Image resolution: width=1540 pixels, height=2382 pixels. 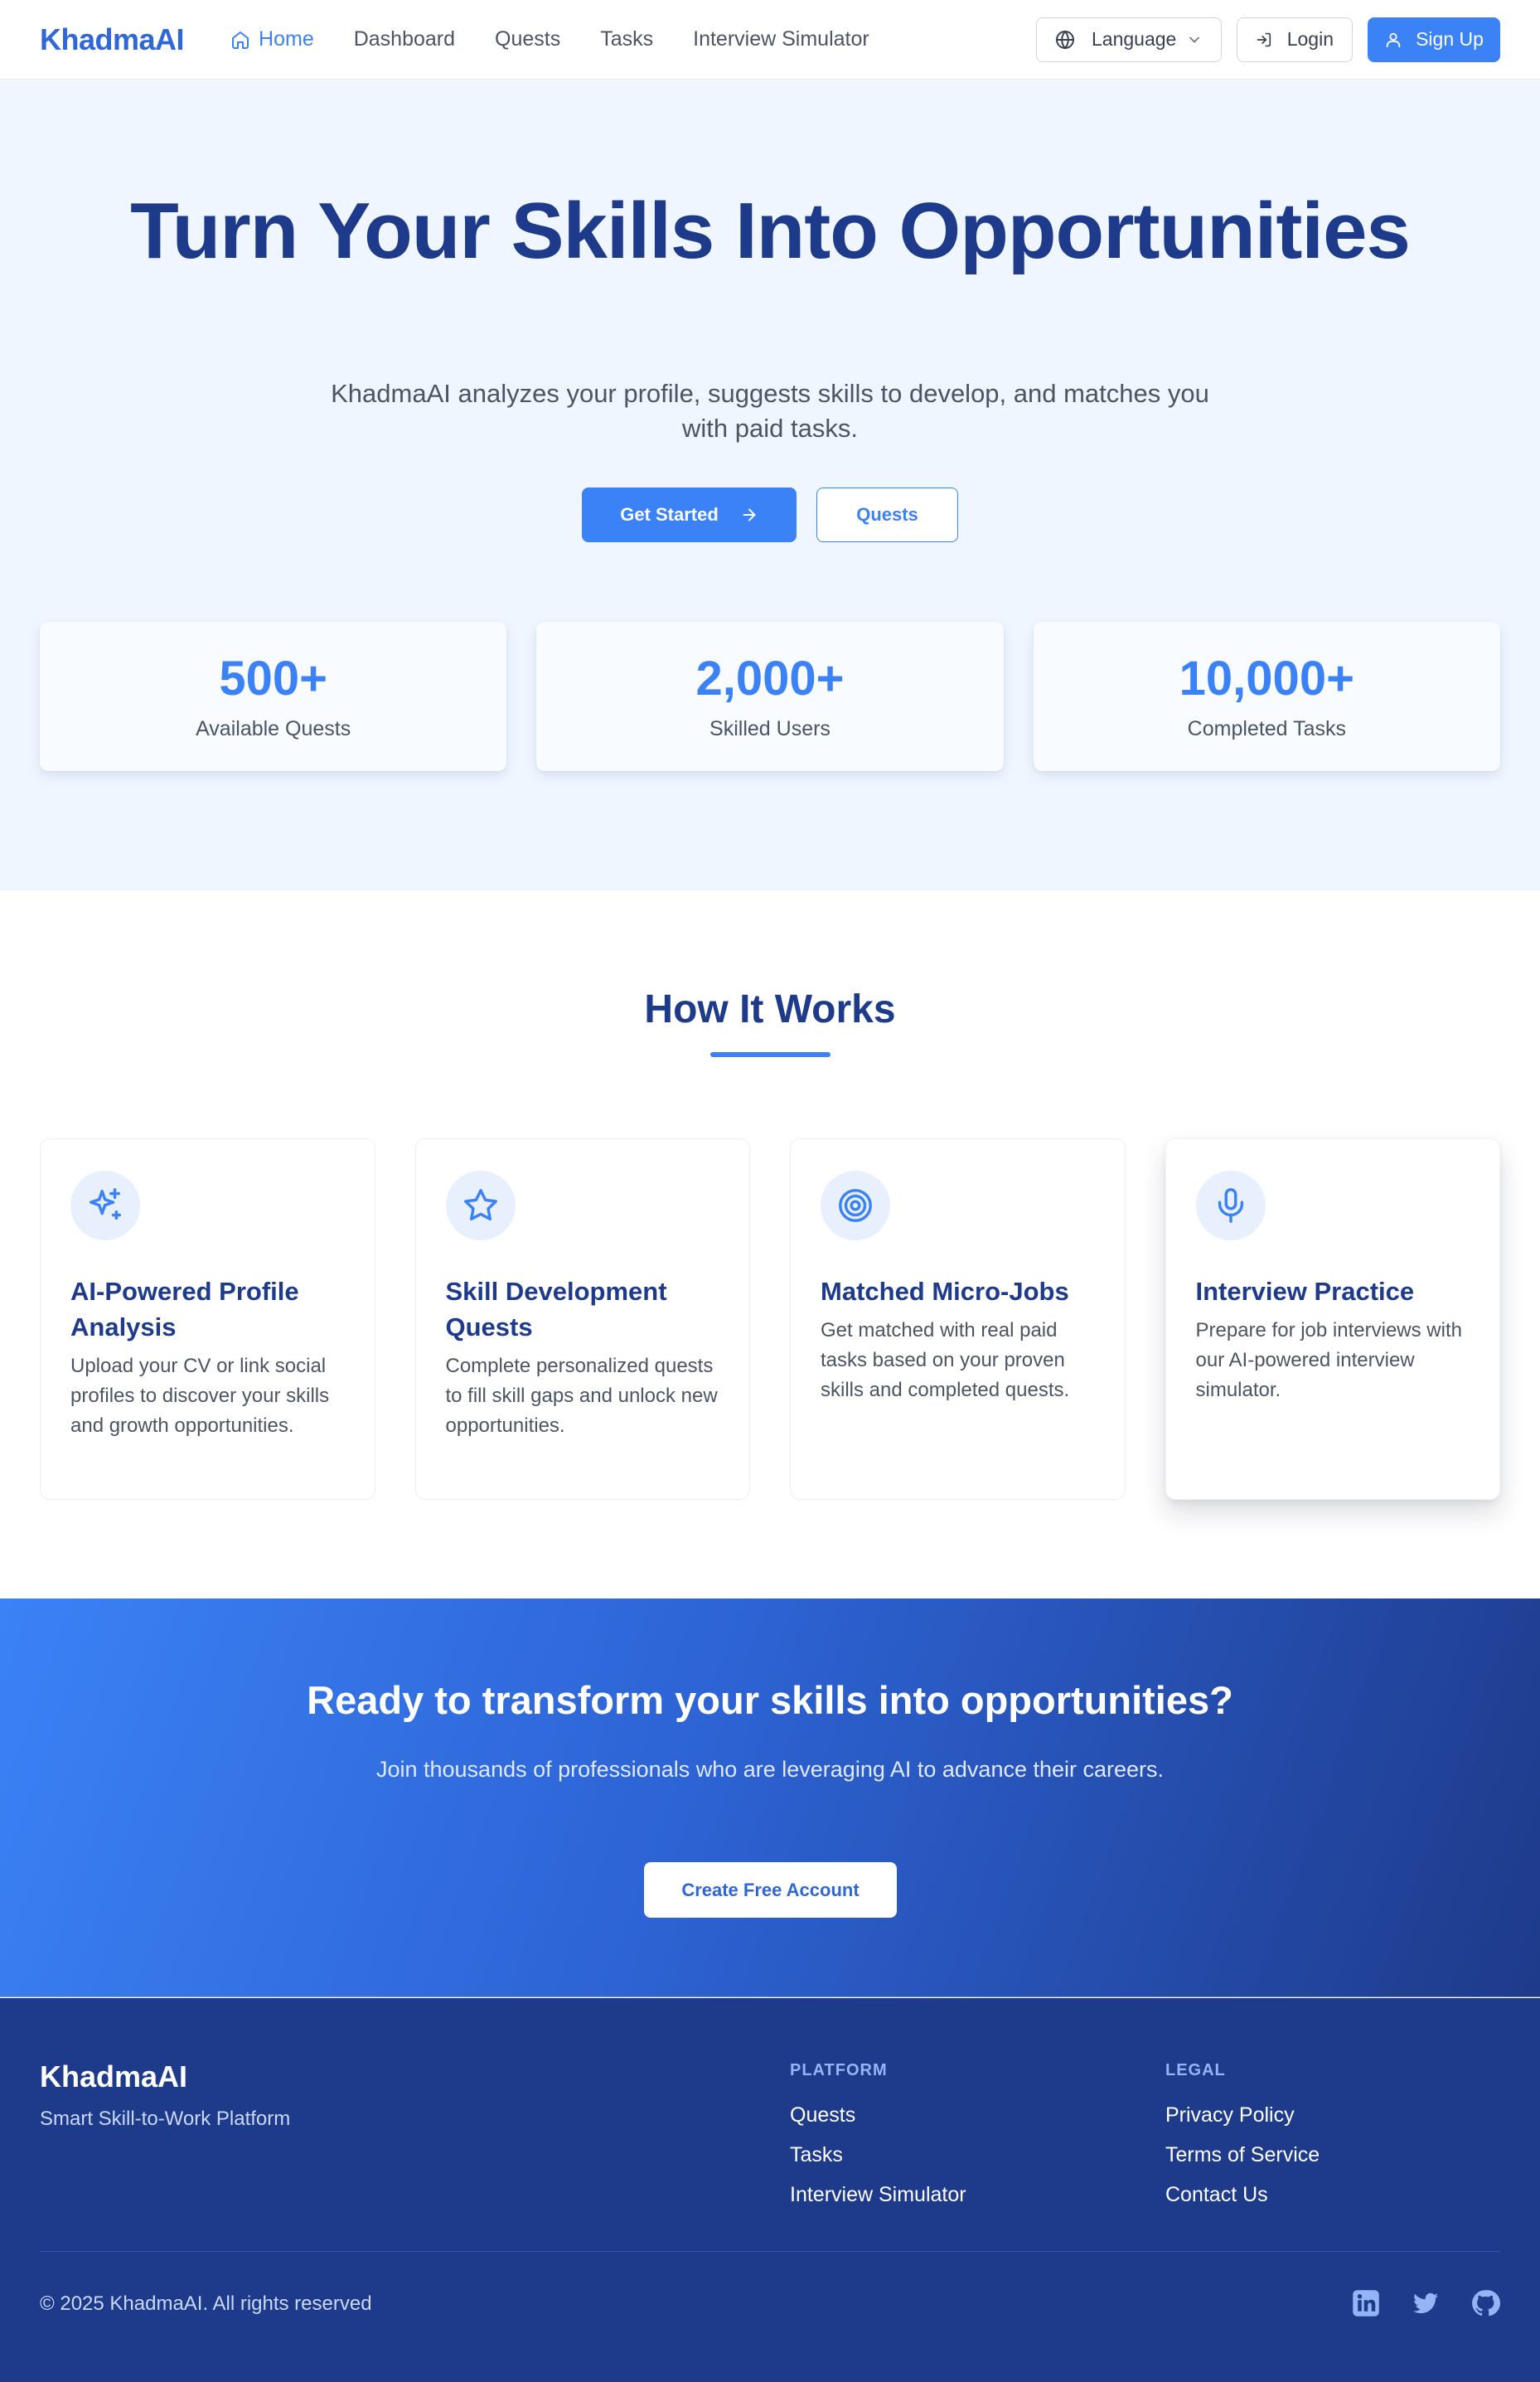 I want to click on footer-copyright: © 2025 KhadmaAI. All rights reserved, so click(x=206, y=2304).